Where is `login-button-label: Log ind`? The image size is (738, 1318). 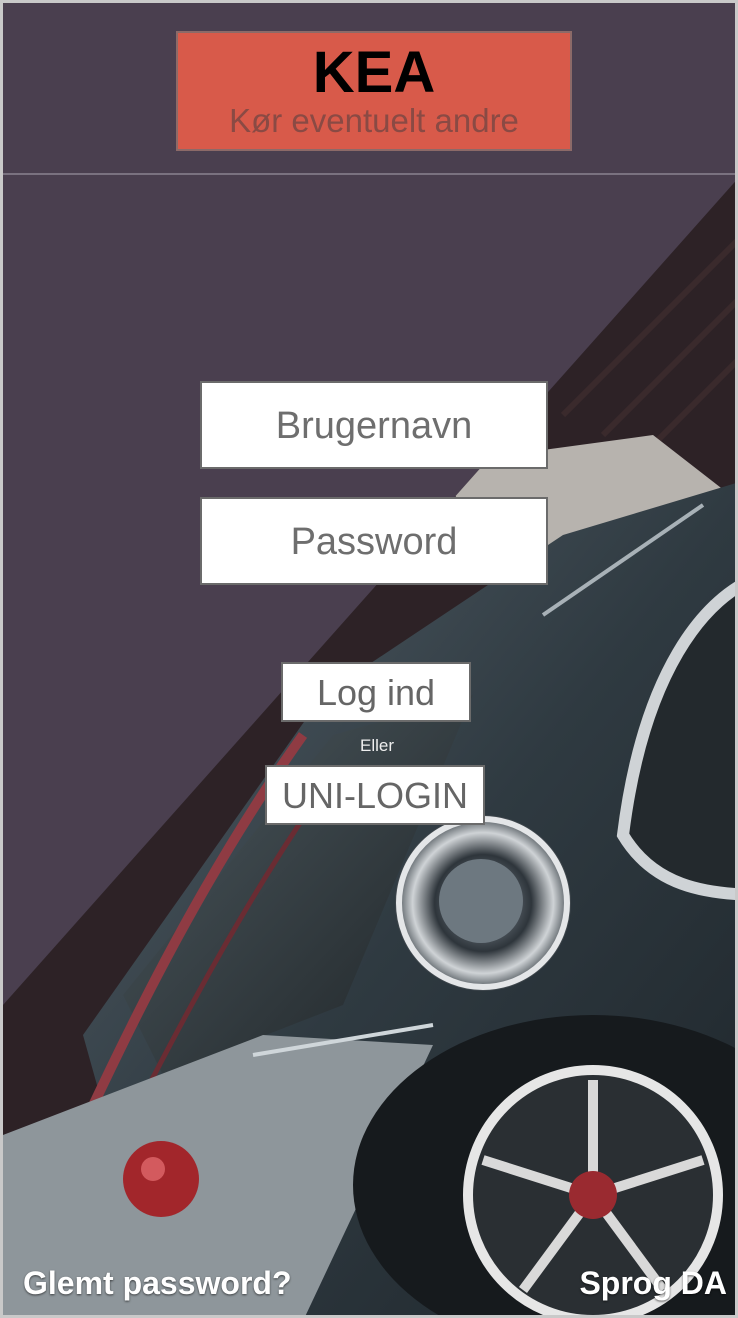
login-button-label: Log ind is located at coordinates (376, 692).